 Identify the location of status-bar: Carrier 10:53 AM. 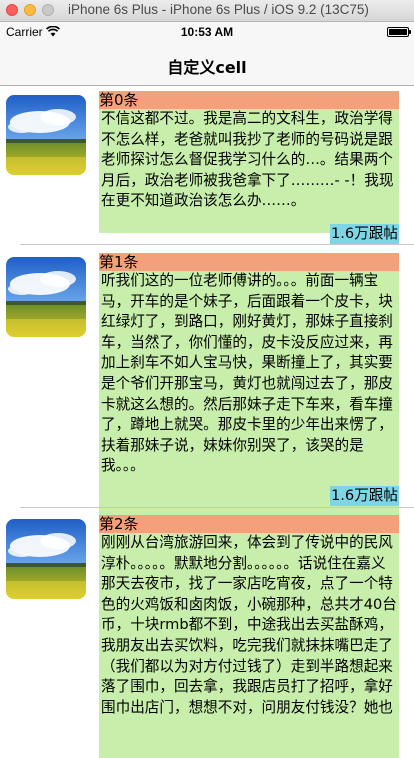
(207, 32).